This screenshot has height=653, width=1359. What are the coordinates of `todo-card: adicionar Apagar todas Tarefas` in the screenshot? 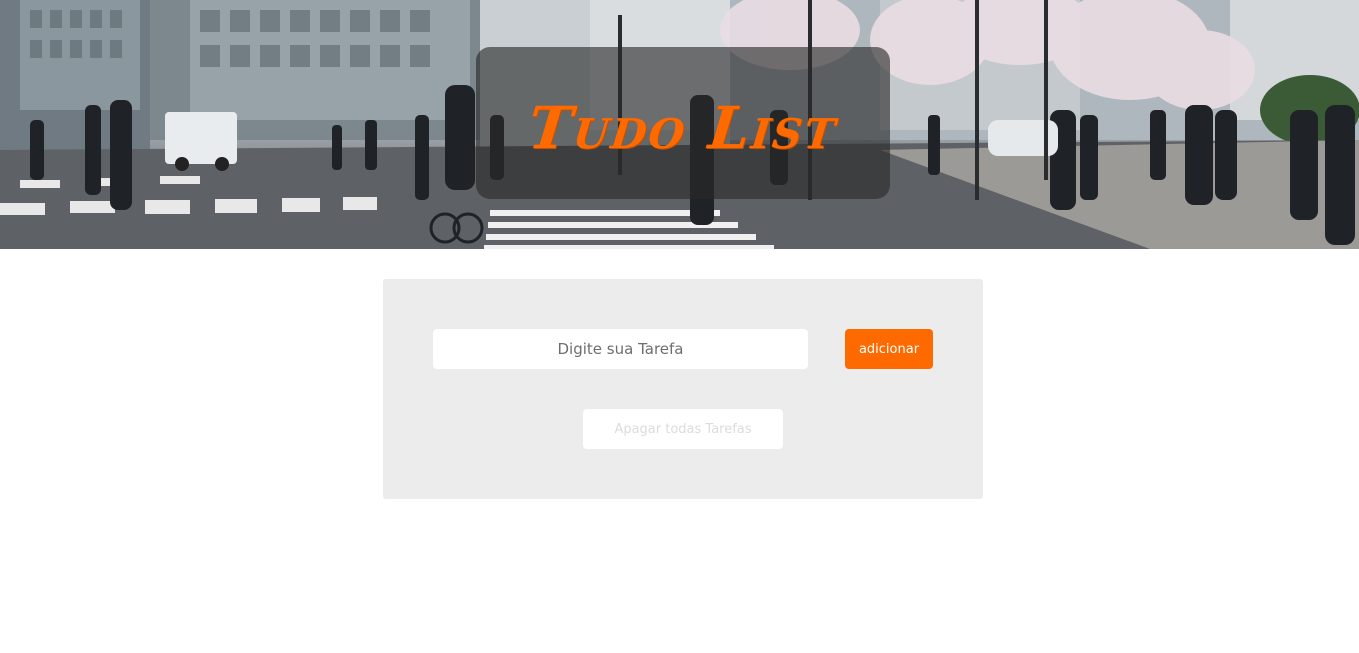 It's located at (683, 389).